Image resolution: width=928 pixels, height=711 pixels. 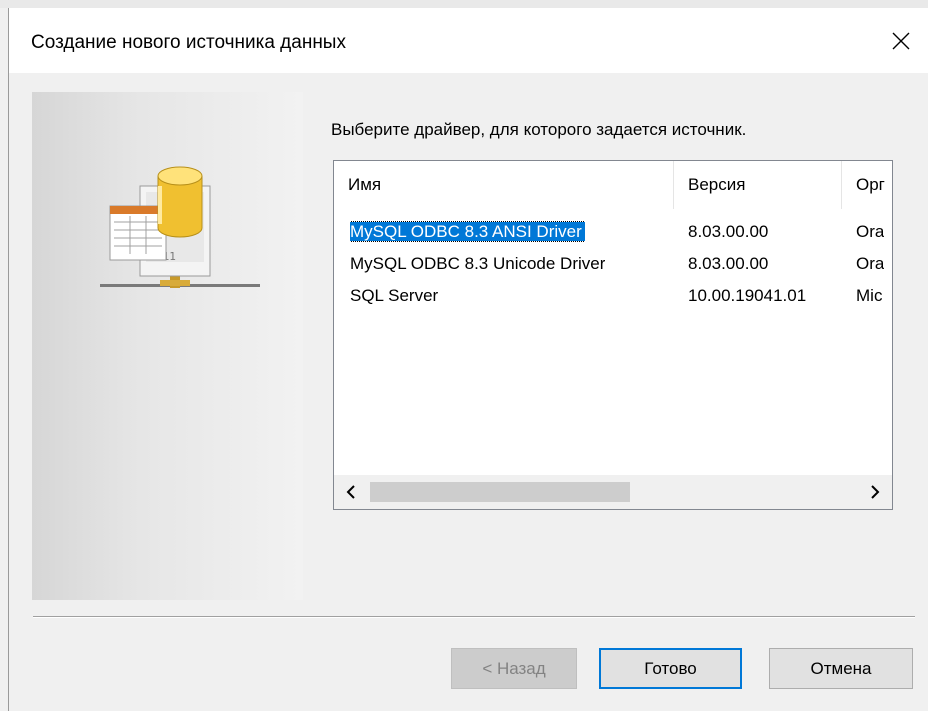 What do you see at coordinates (188, 42) in the screenshot?
I see `window-title: Создание нового источника данных` at bounding box center [188, 42].